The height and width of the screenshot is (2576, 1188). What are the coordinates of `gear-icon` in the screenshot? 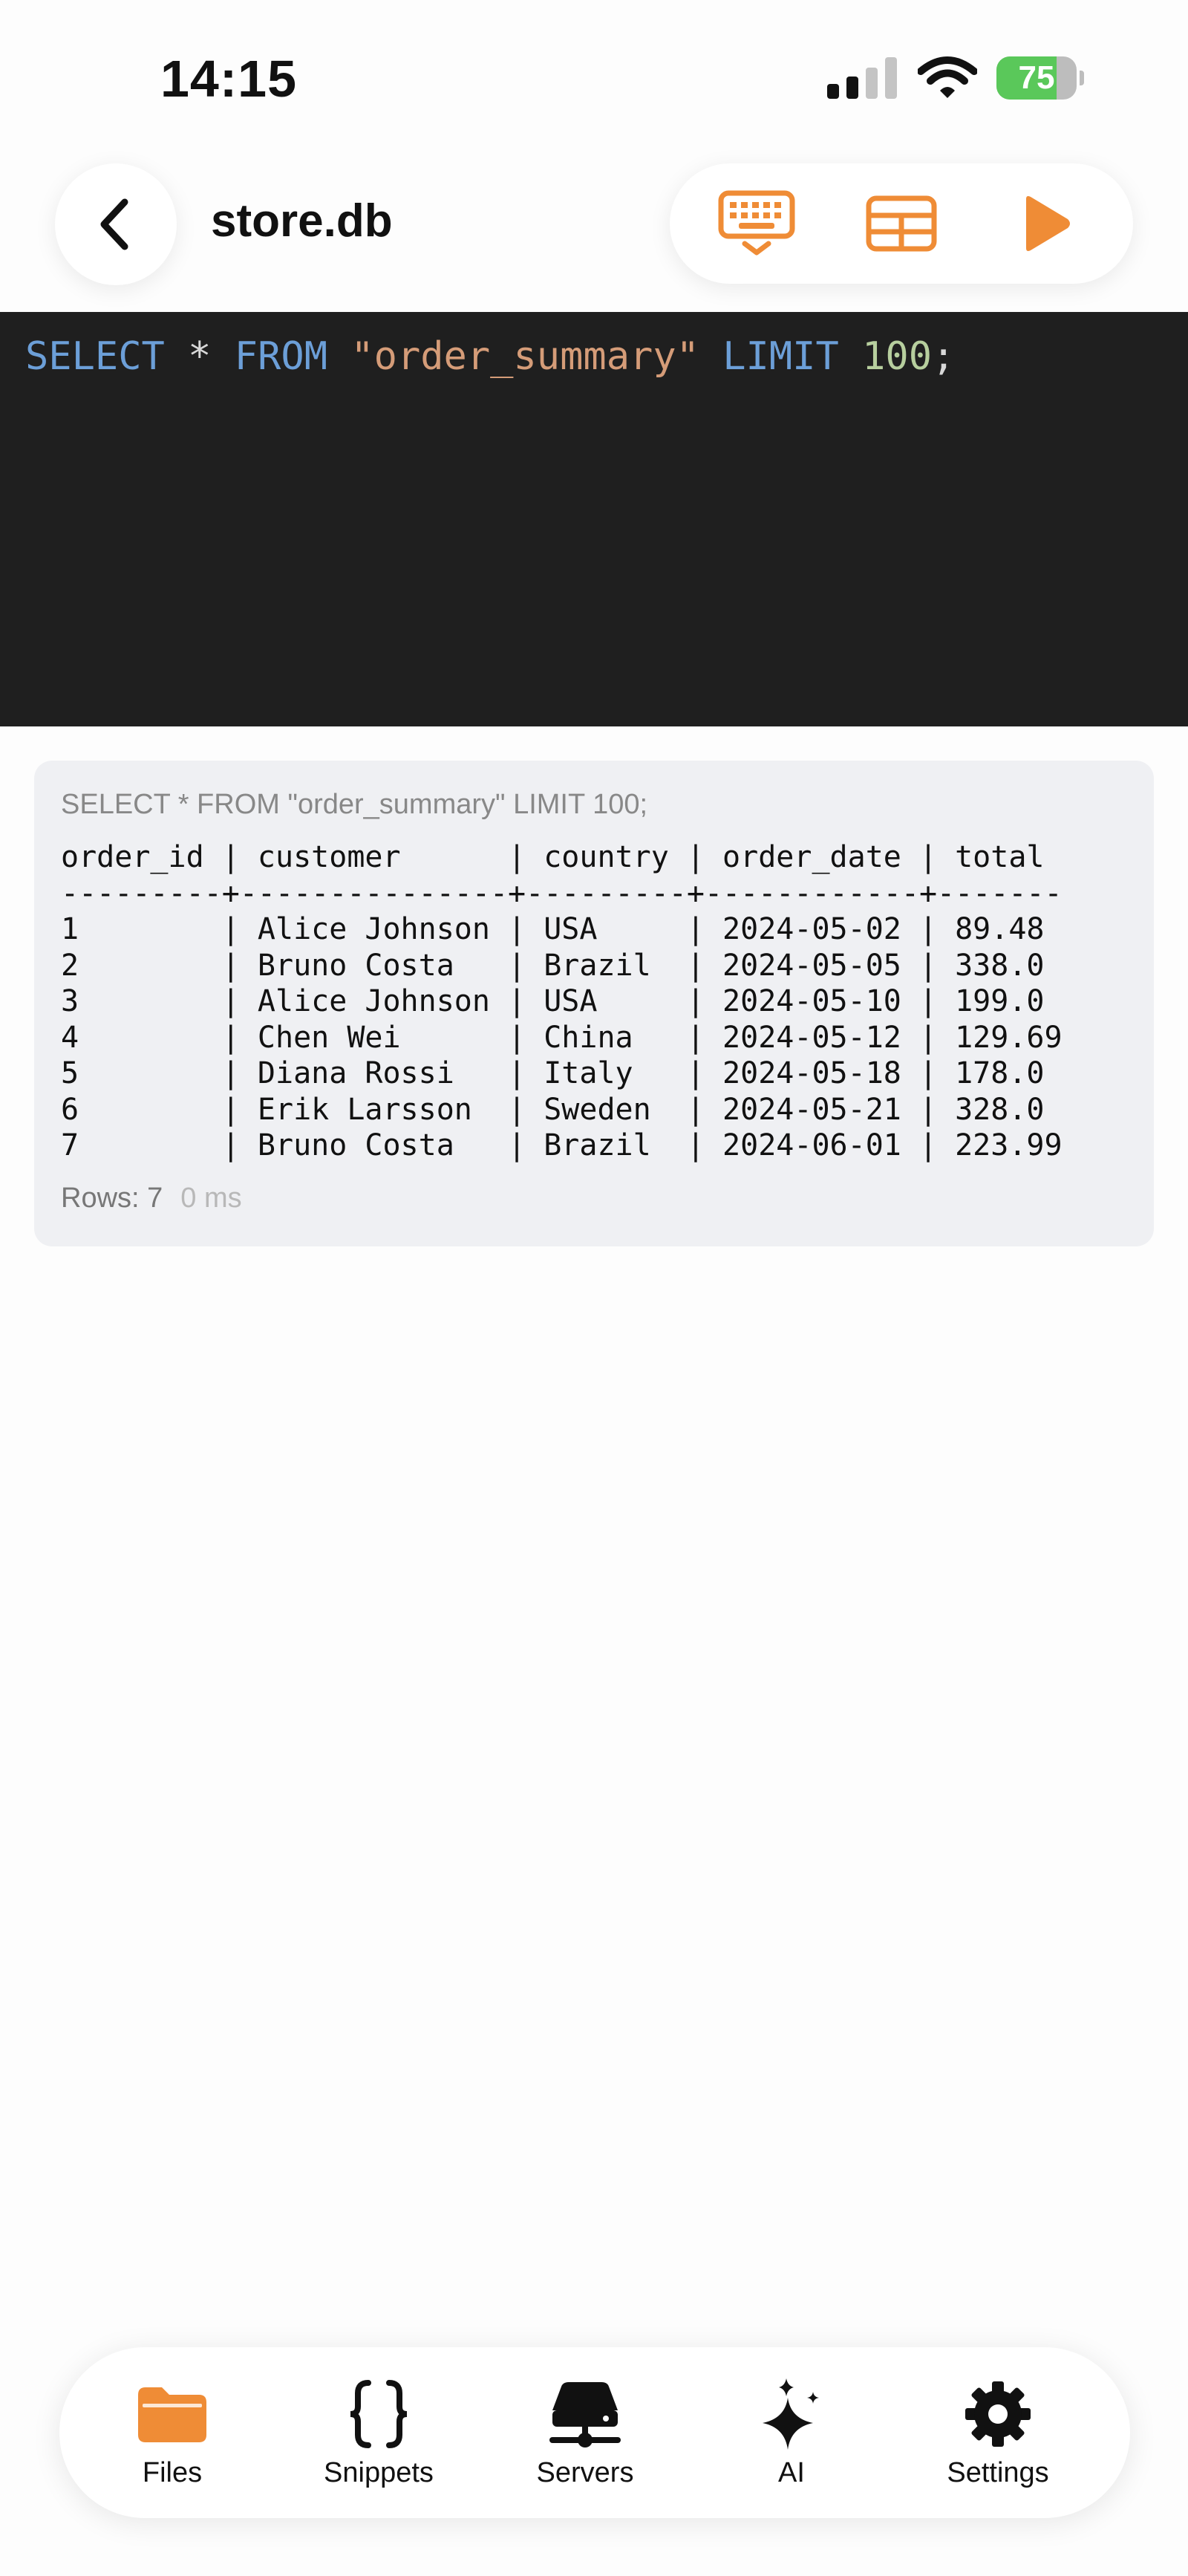 It's located at (998, 2414).